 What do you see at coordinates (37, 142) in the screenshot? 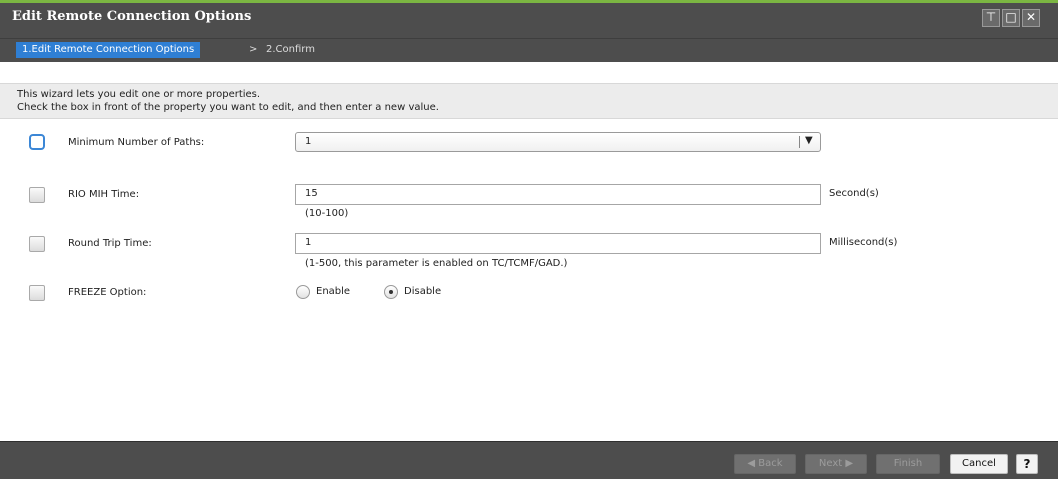
I see `min-paths-checkbox` at bounding box center [37, 142].